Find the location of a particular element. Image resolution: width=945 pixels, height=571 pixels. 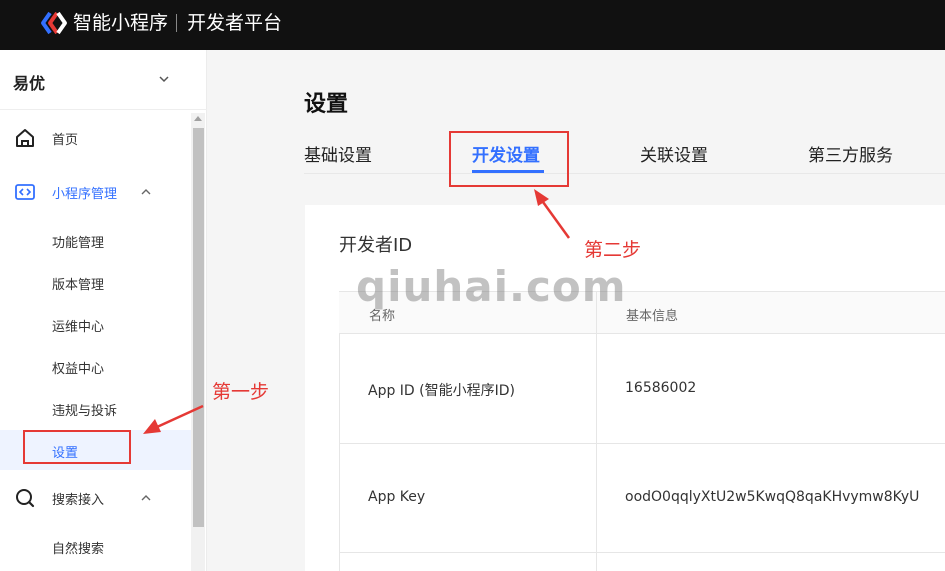

card-title: 开发者ID is located at coordinates (376, 245).